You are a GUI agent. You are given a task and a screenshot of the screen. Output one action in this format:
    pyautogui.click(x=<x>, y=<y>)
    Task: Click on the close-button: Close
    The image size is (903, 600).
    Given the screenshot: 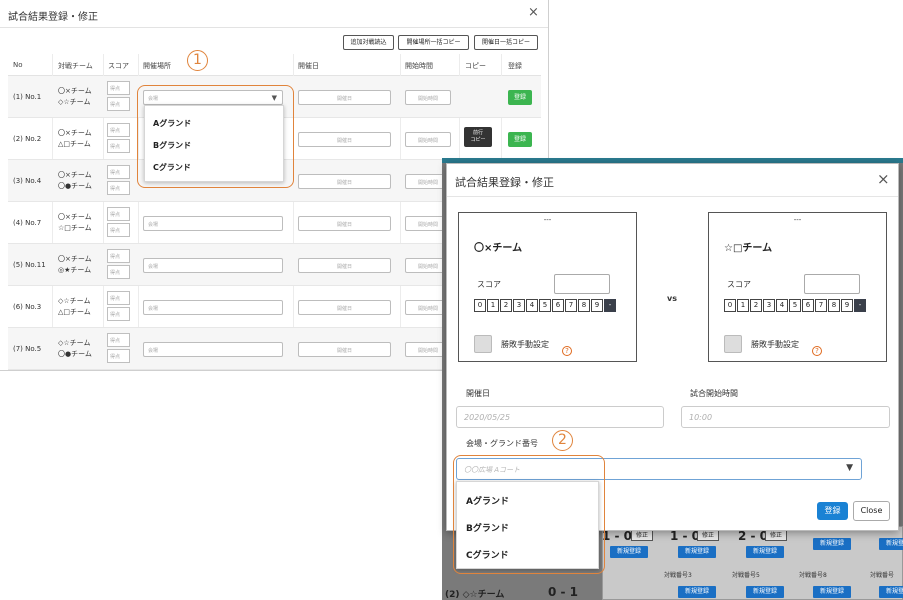 What is the action you would take?
    pyautogui.click(x=871, y=511)
    